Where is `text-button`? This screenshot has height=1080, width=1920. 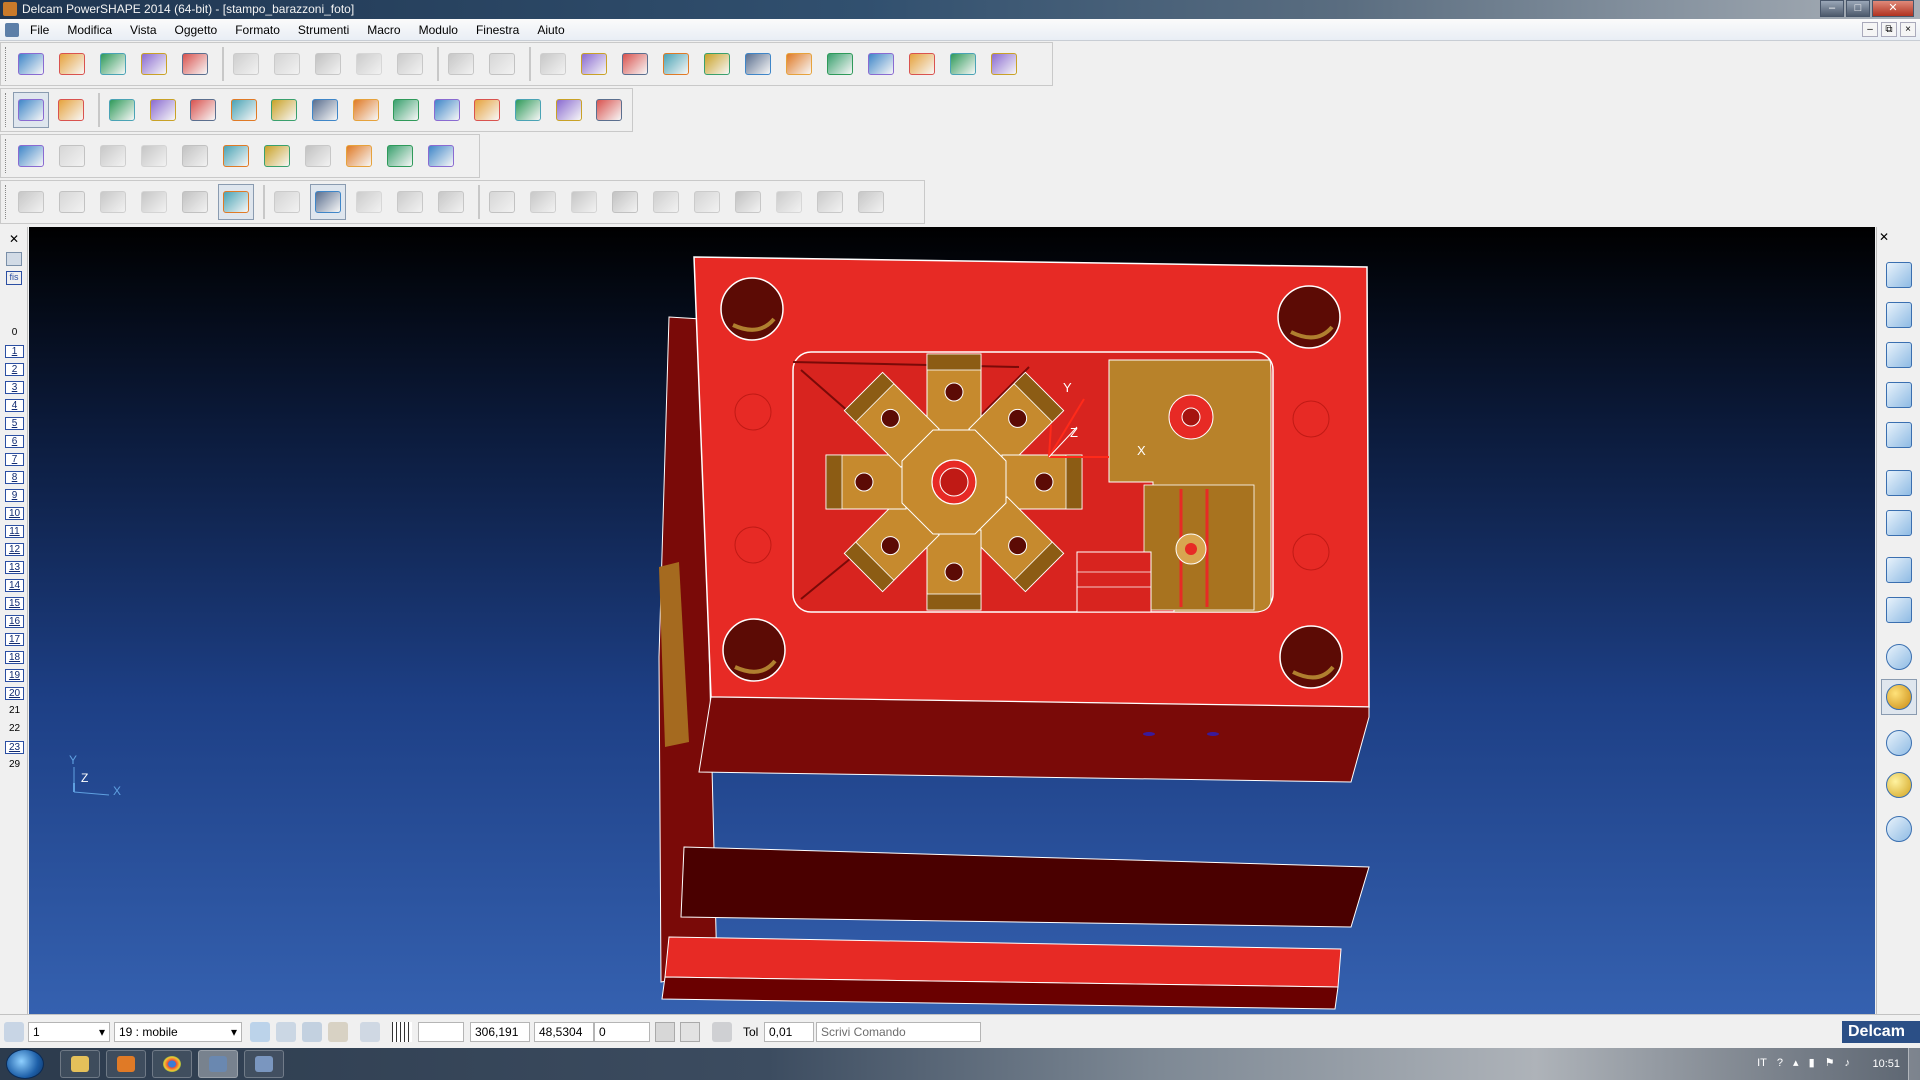 text-button is located at coordinates (799, 64).